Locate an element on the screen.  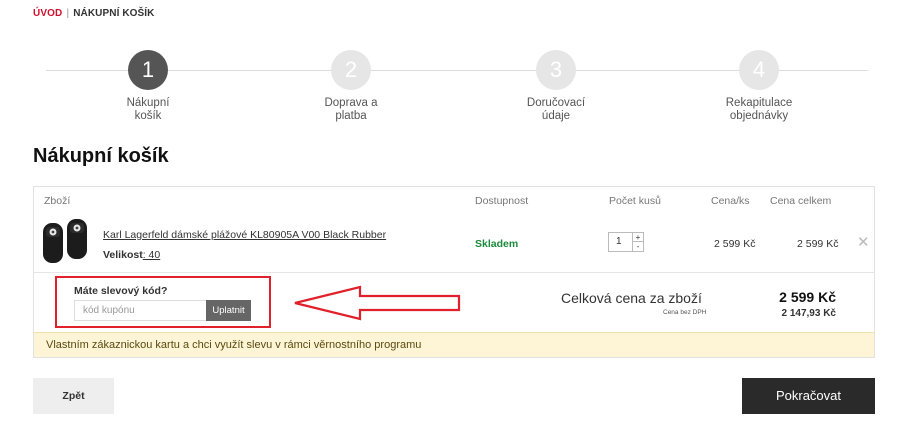
breadcrumb-home-link: ÚVOD is located at coordinates (47, 13).